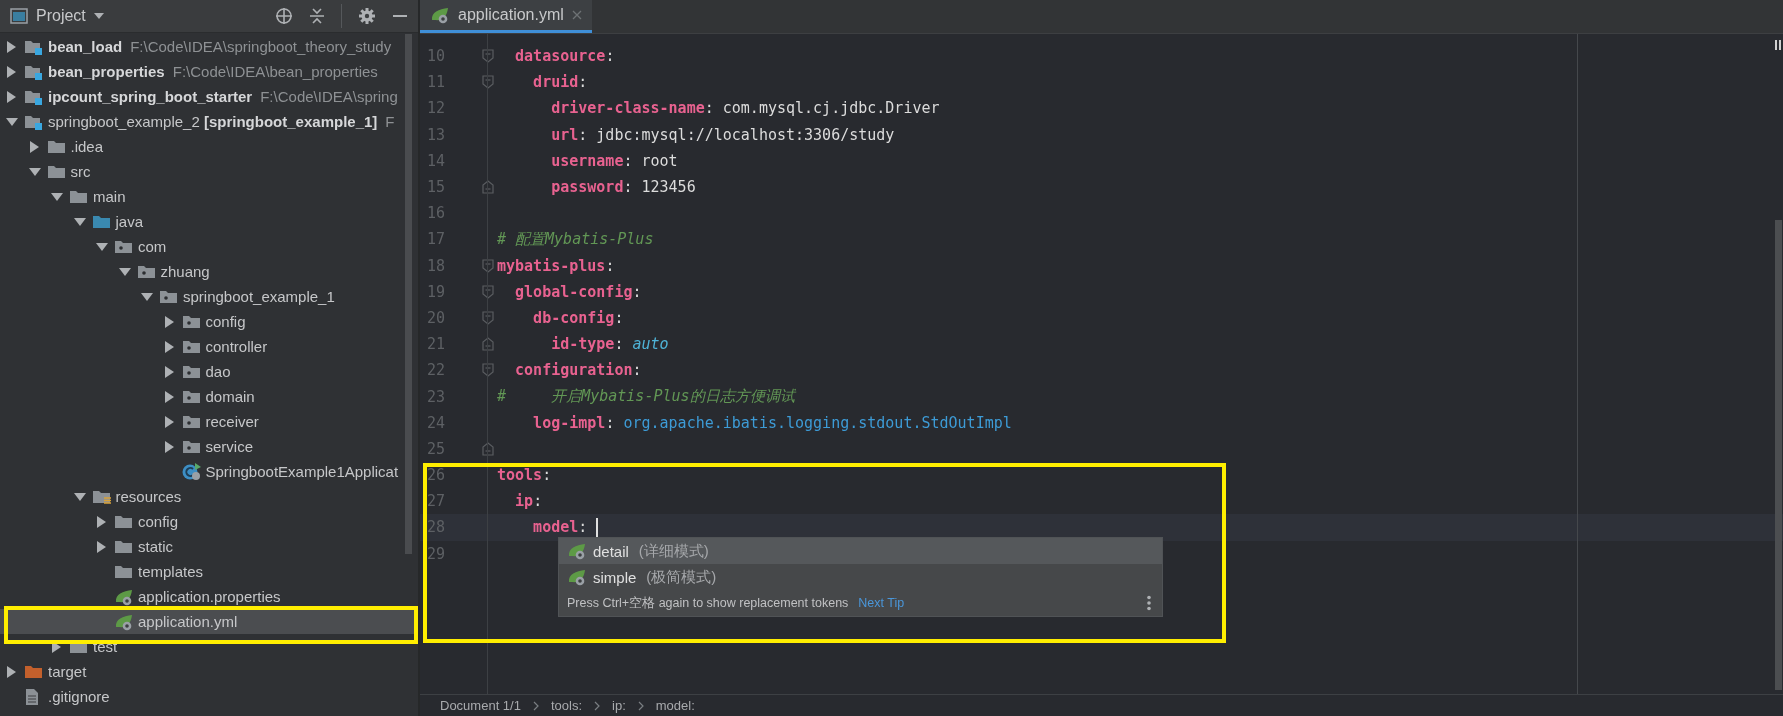 Image resolution: width=1783 pixels, height=716 pixels. I want to click on tree-item: ipcount_spring_boot_starter F:\Code\IDEA\spring, so click(209, 96).